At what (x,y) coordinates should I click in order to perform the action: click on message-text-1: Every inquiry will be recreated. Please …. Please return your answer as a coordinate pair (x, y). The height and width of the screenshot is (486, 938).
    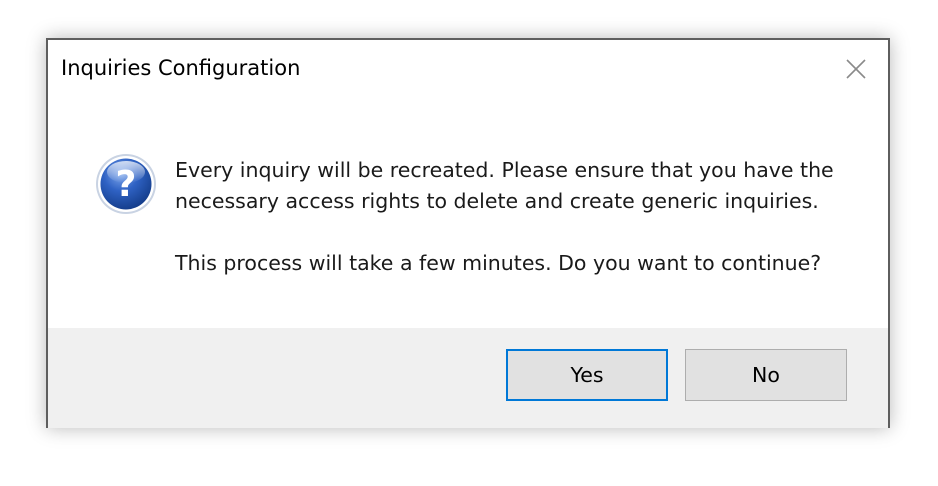
    Looking at the image, I should click on (504, 185).